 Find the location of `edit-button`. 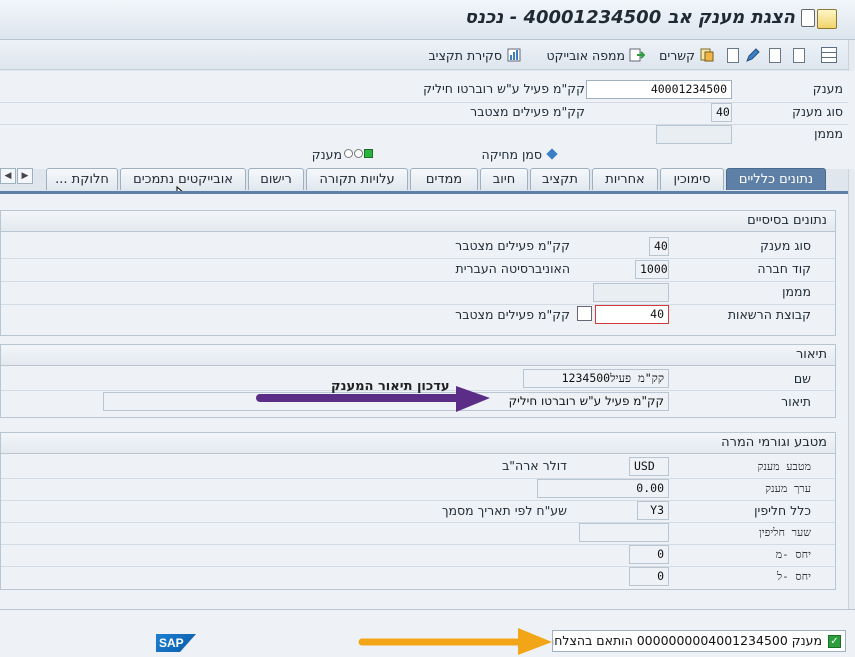

edit-button is located at coordinates (753, 55).